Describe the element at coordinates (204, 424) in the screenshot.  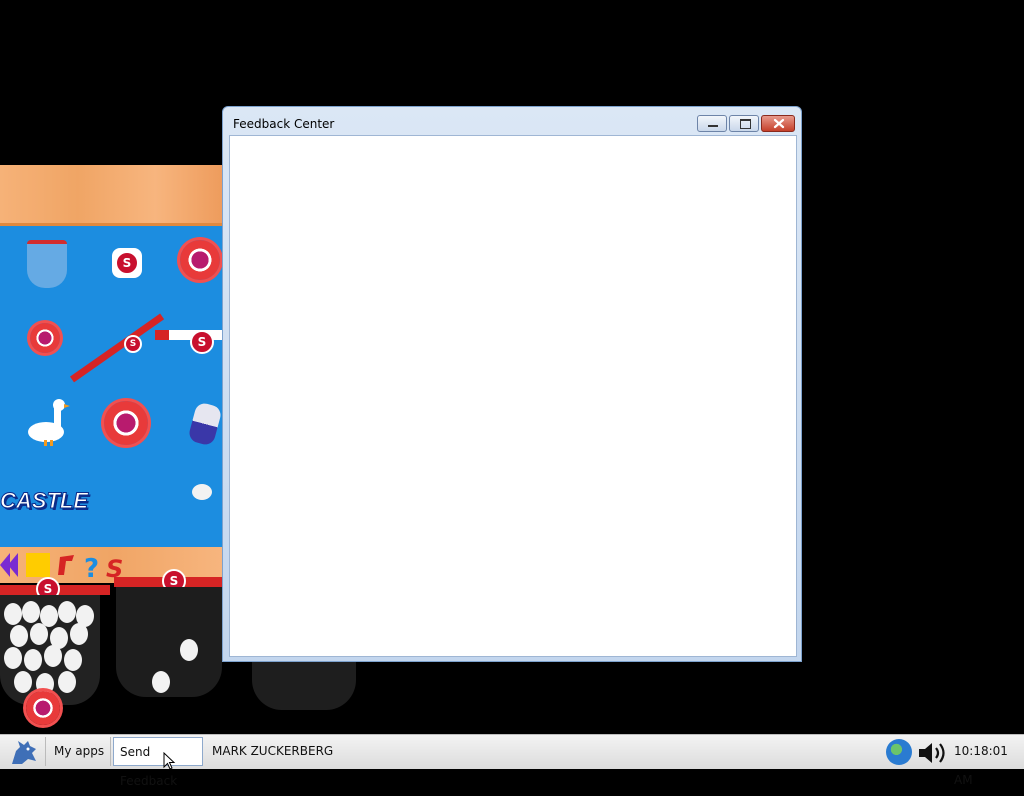
I see `pill-icon` at that location.